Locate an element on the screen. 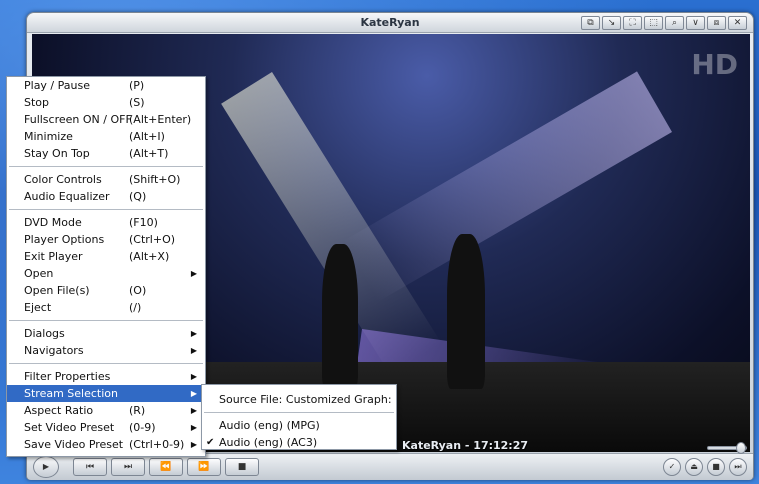  menu-item-label: Aspect Ratio is located at coordinates (59, 410).